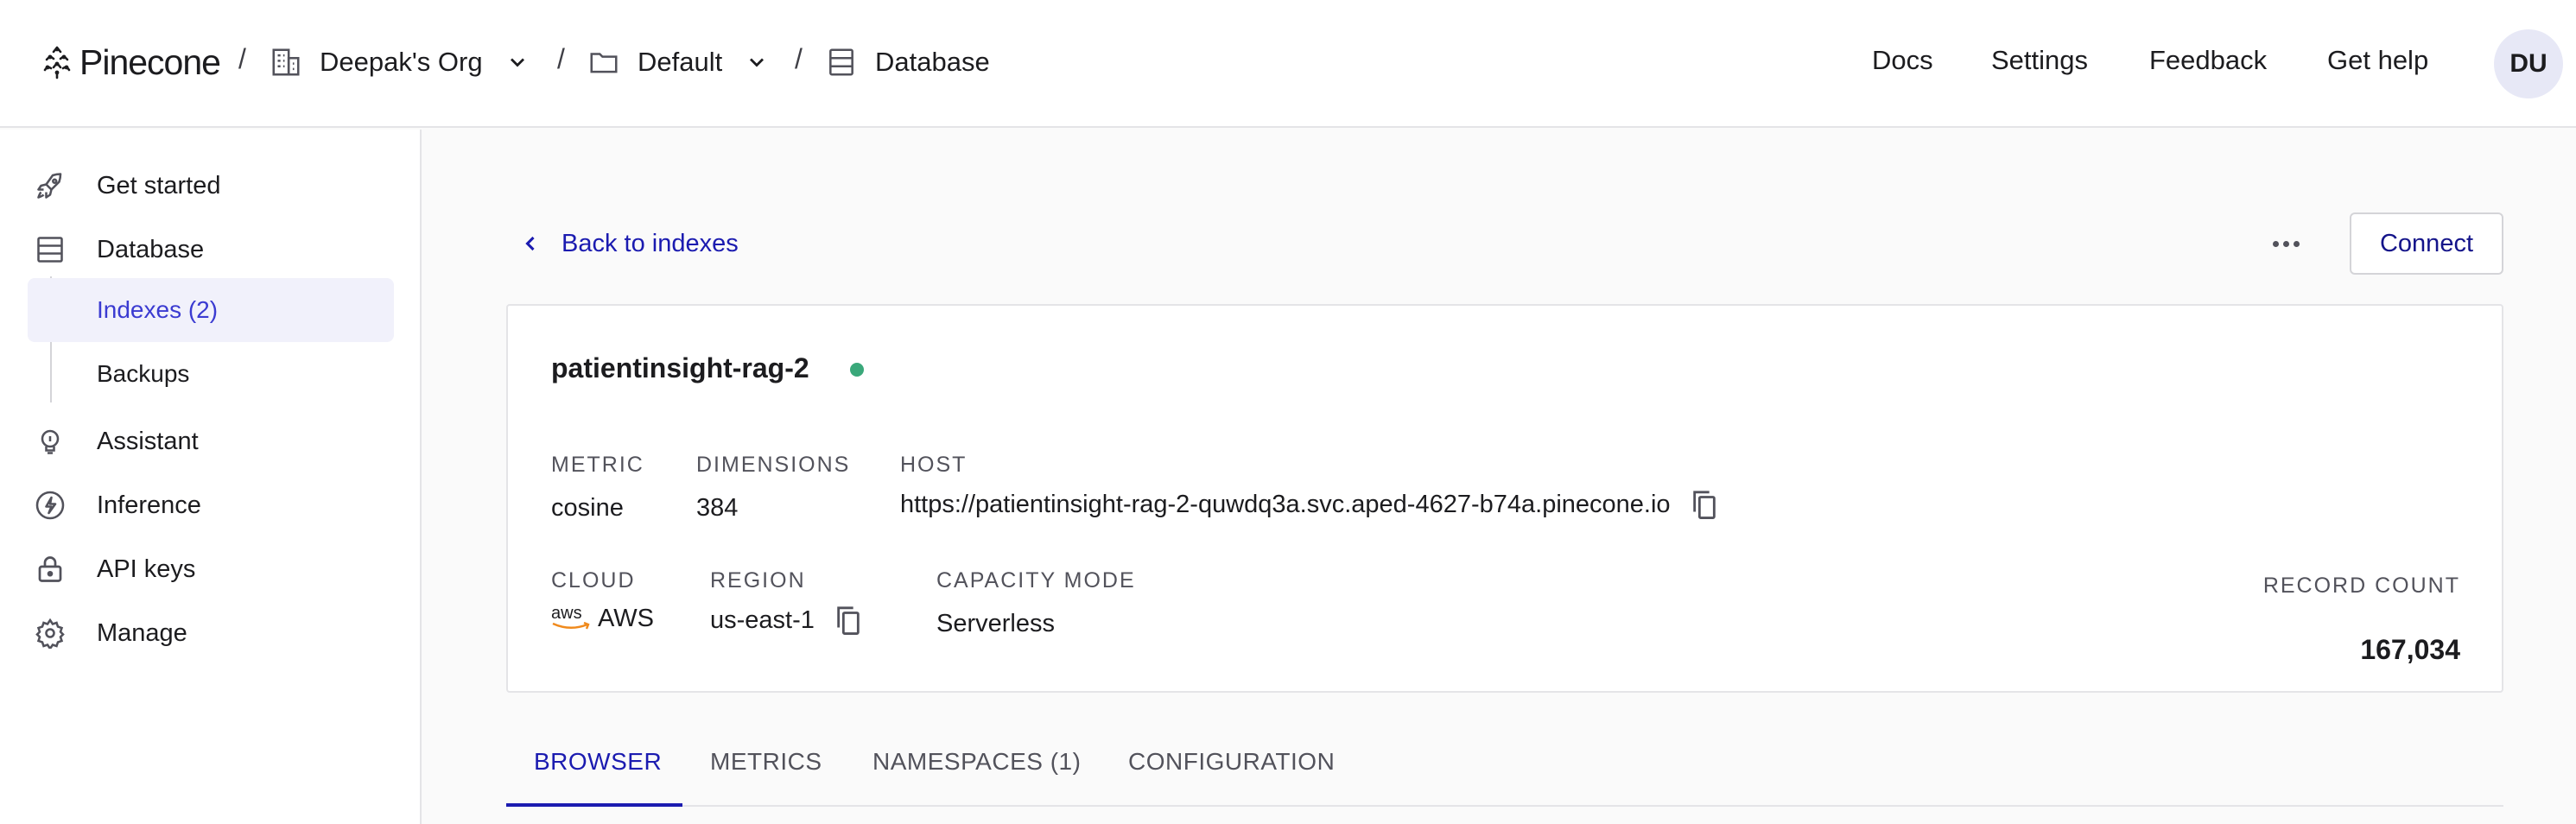 This screenshot has width=2576, height=824. I want to click on metric-label: METRIC, so click(597, 465).